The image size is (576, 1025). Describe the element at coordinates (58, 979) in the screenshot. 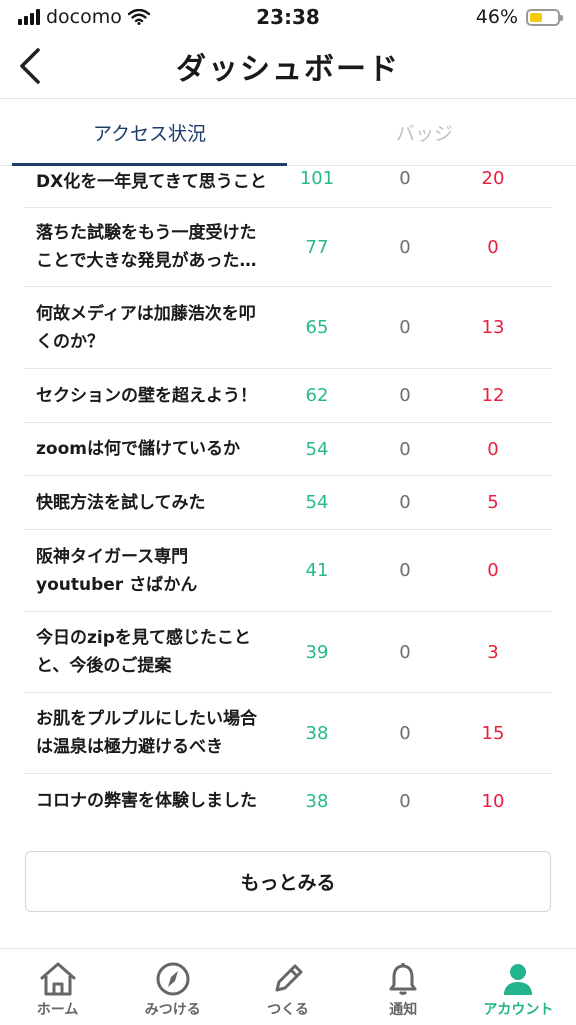

I see `home-icon` at that location.